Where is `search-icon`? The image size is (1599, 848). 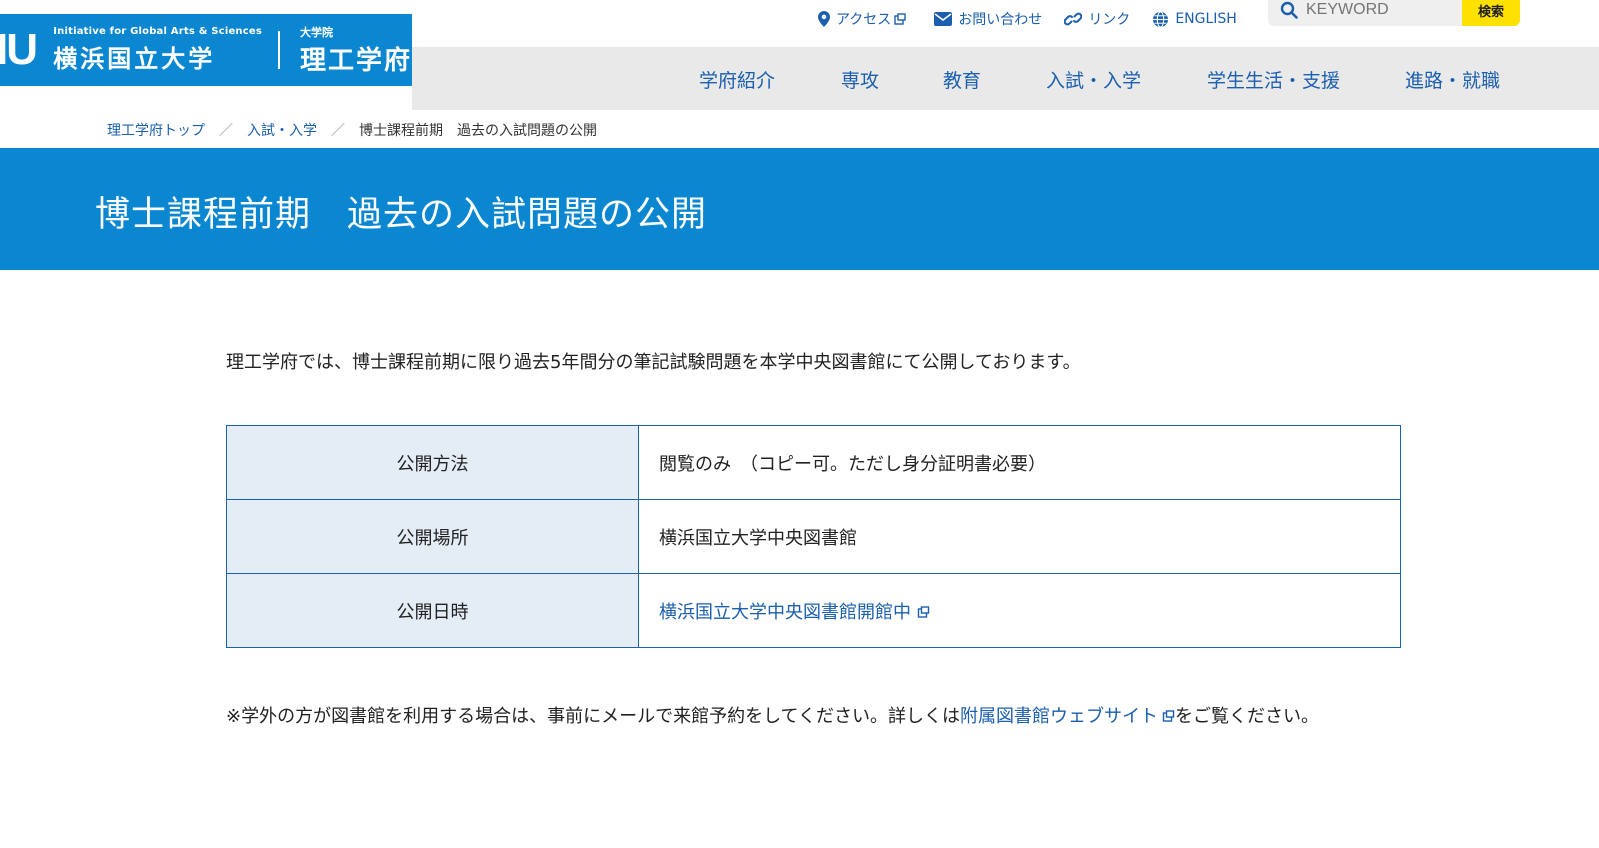
search-icon is located at coordinates (1289, 10).